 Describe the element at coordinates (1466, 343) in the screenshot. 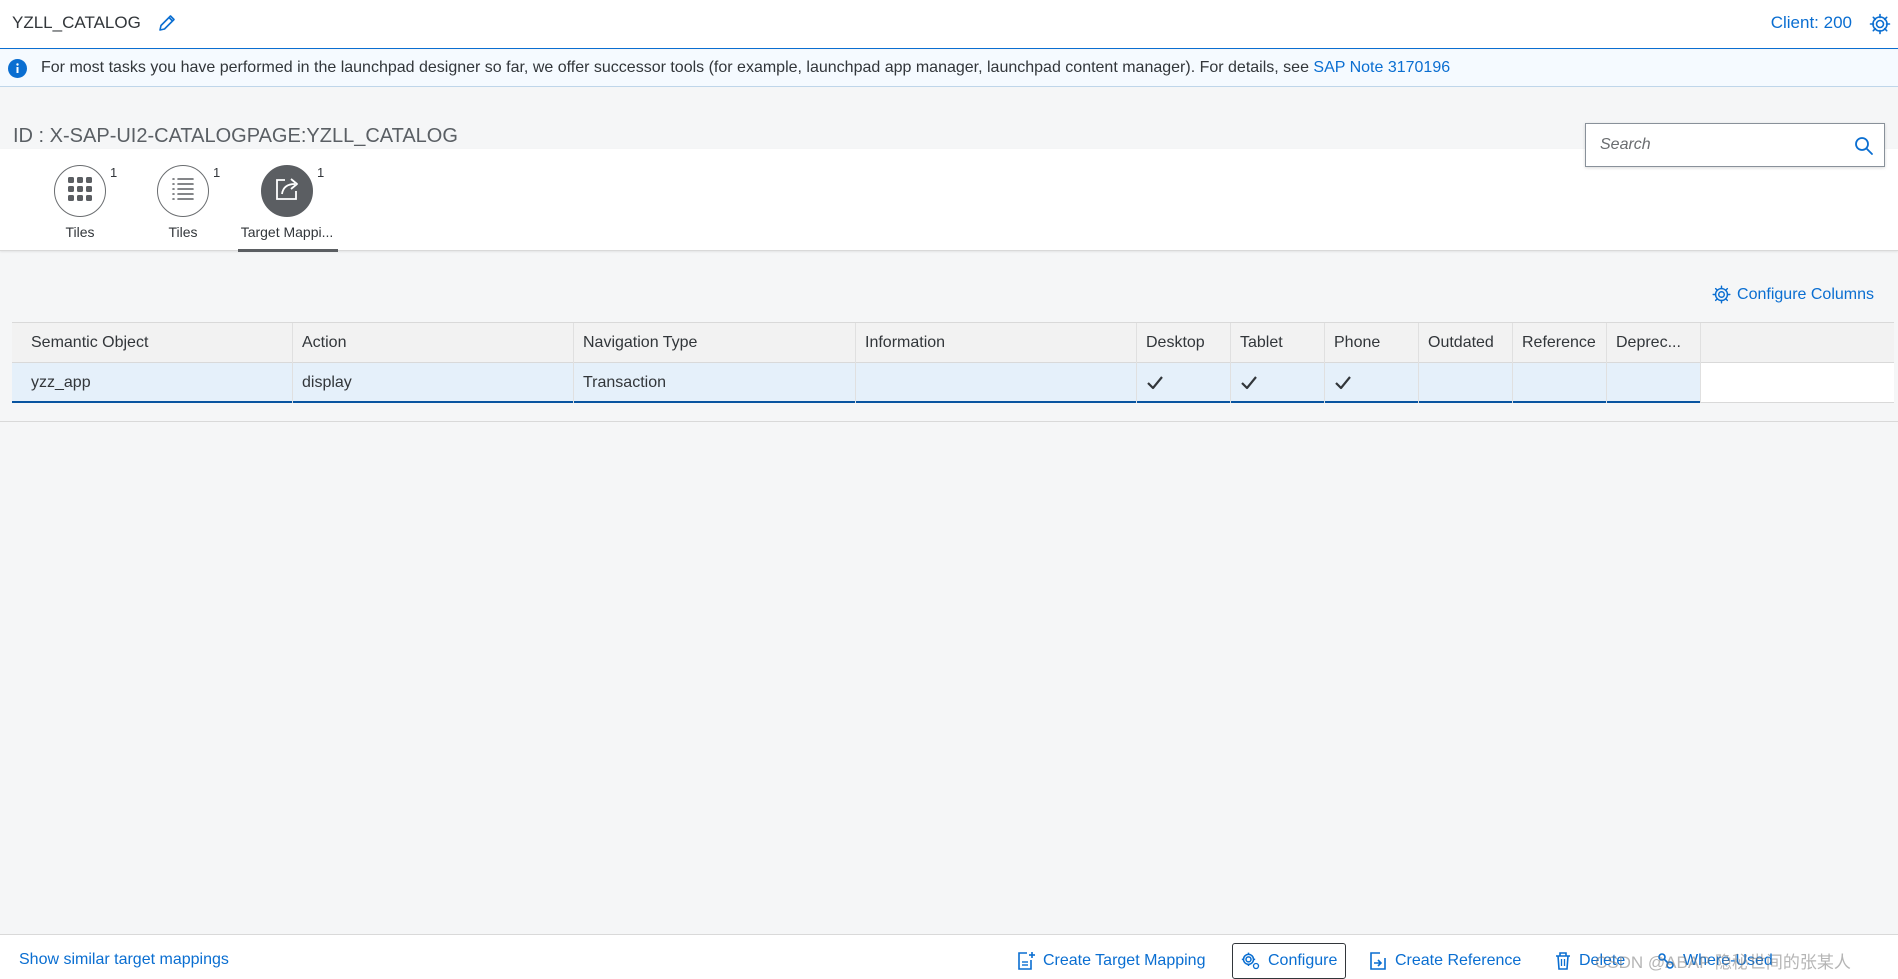

I see `column-header-outdated: Outdated` at that location.